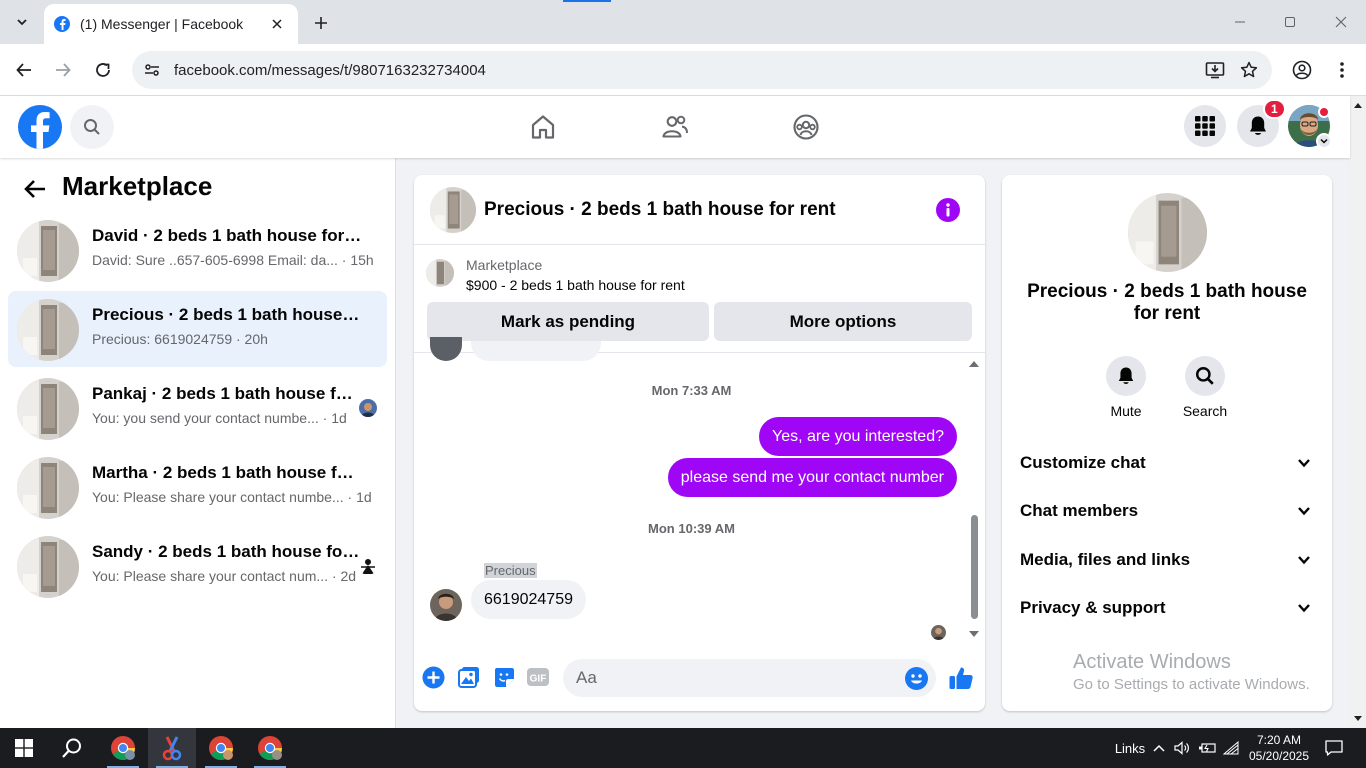 The width and height of the screenshot is (1366, 768). Describe the element at coordinates (171, 24) in the screenshot. I see `browser-tab-active: (1) Messenger | Facebook` at that location.